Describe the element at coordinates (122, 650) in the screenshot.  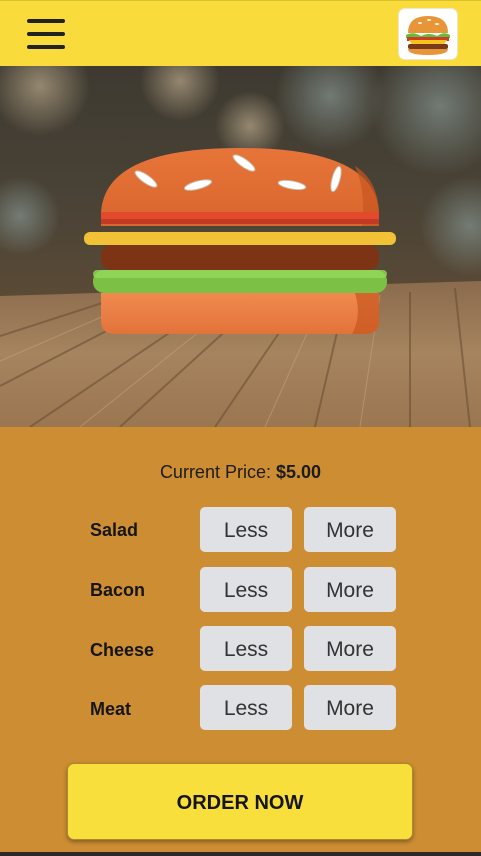
I see `ingredient-label-cheese: Cheese` at that location.